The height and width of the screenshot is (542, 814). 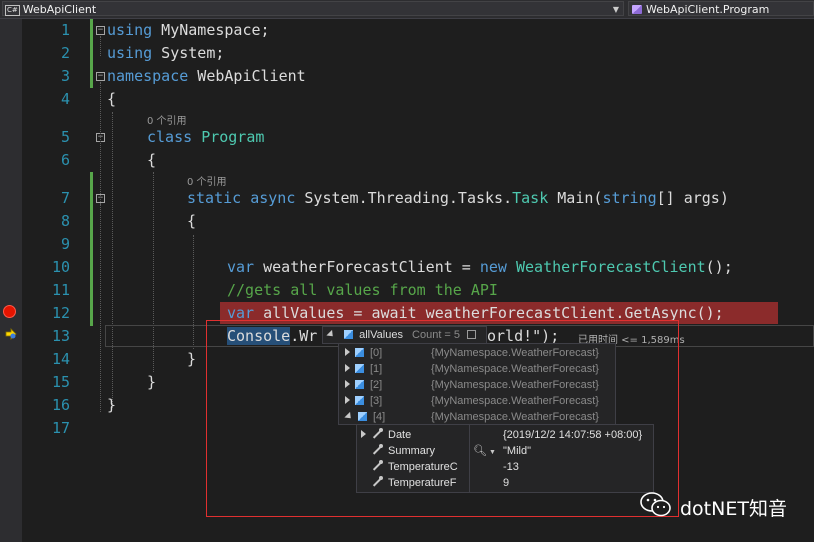 What do you see at coordinates (59, 9) in the screenshot?
I see `project-label: WebApiClient` at bounding box center [59, 9].